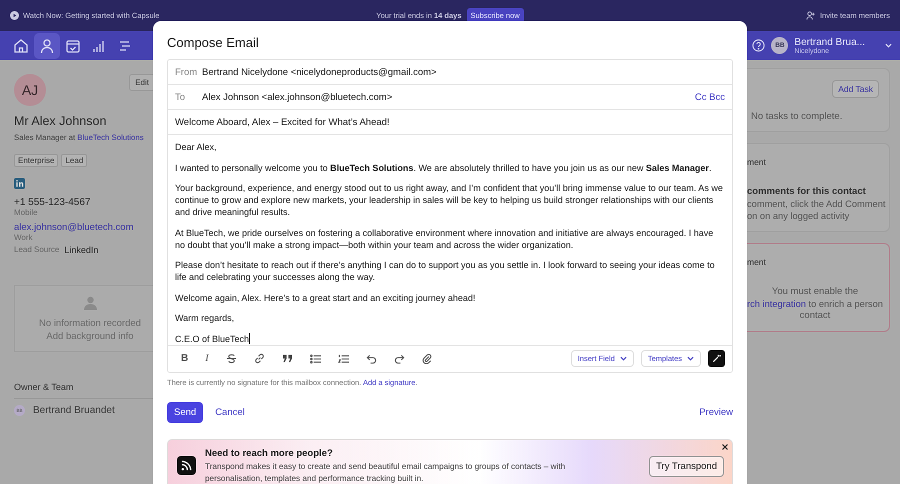 Image resolution: width=900 pixels, height=484 pixels. What do you see at coordinates (180, 97) in the screenshot?
I see `to-label: To` at bounding box center [180, 97].